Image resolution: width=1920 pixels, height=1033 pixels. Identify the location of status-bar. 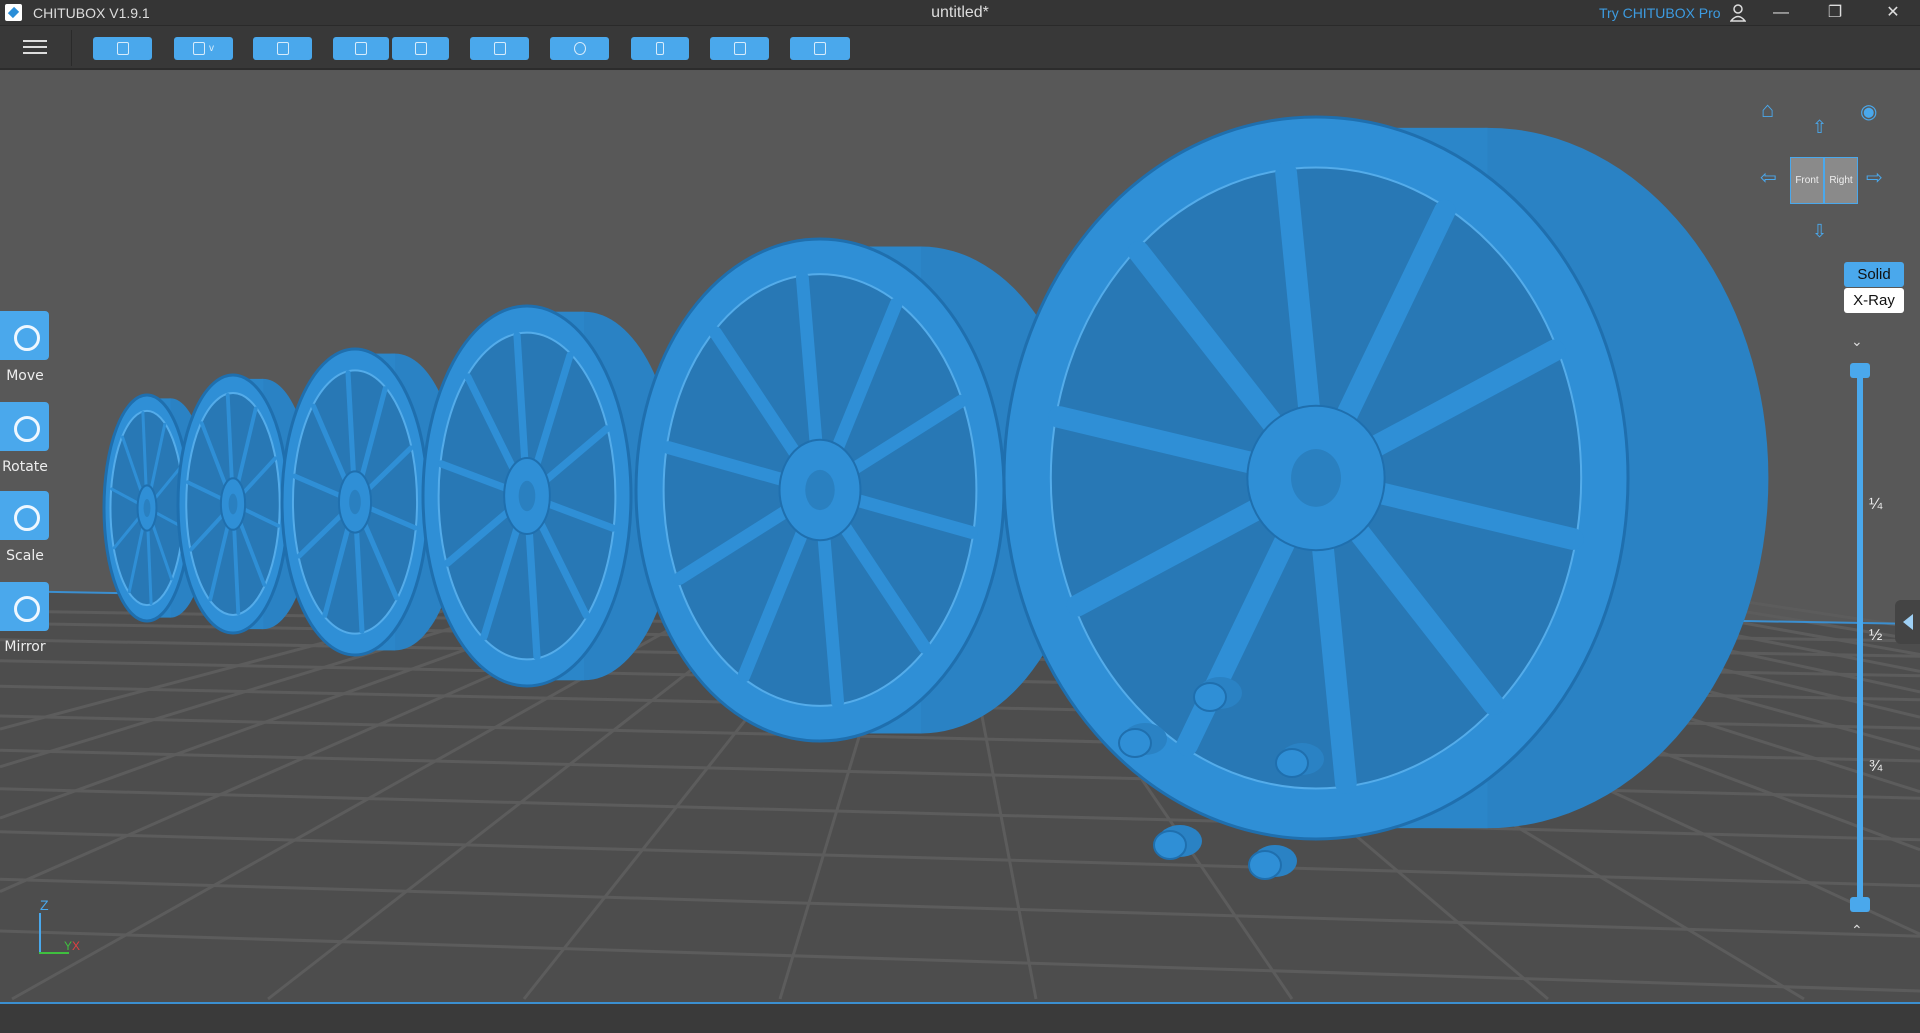
(960, 1017).